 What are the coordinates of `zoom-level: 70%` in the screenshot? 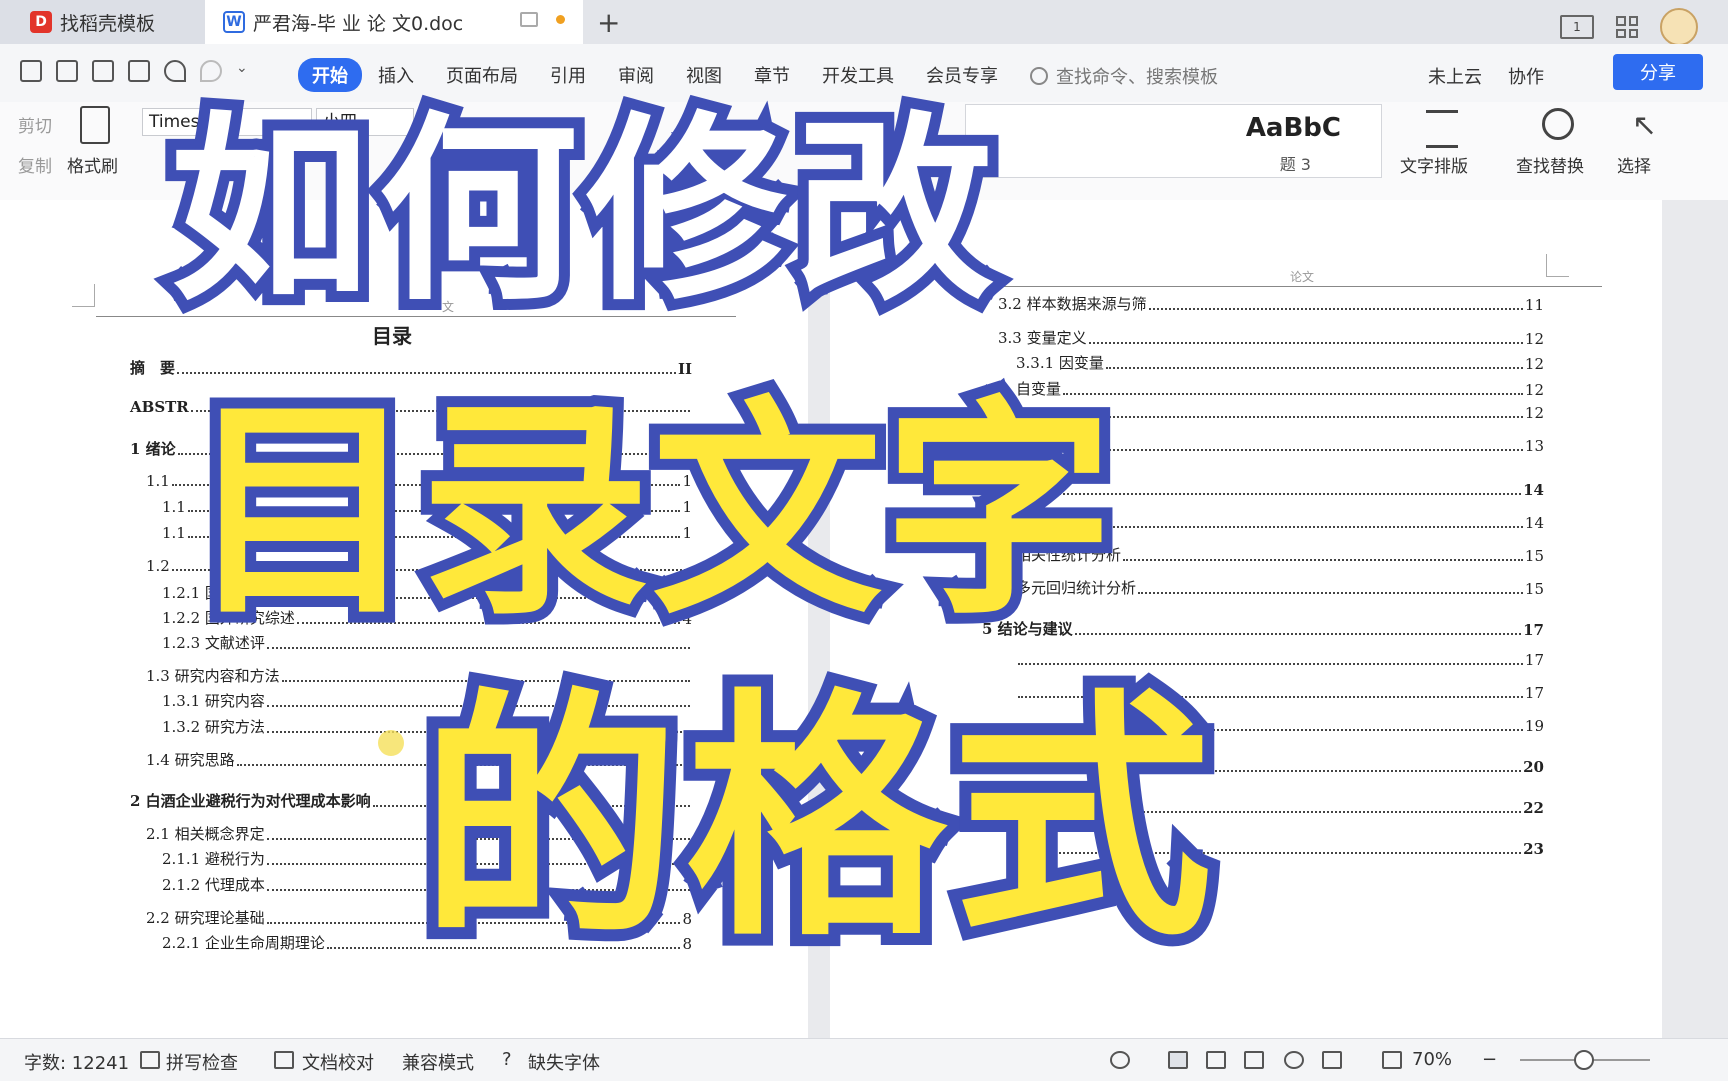 It's located at (1432, 1059).